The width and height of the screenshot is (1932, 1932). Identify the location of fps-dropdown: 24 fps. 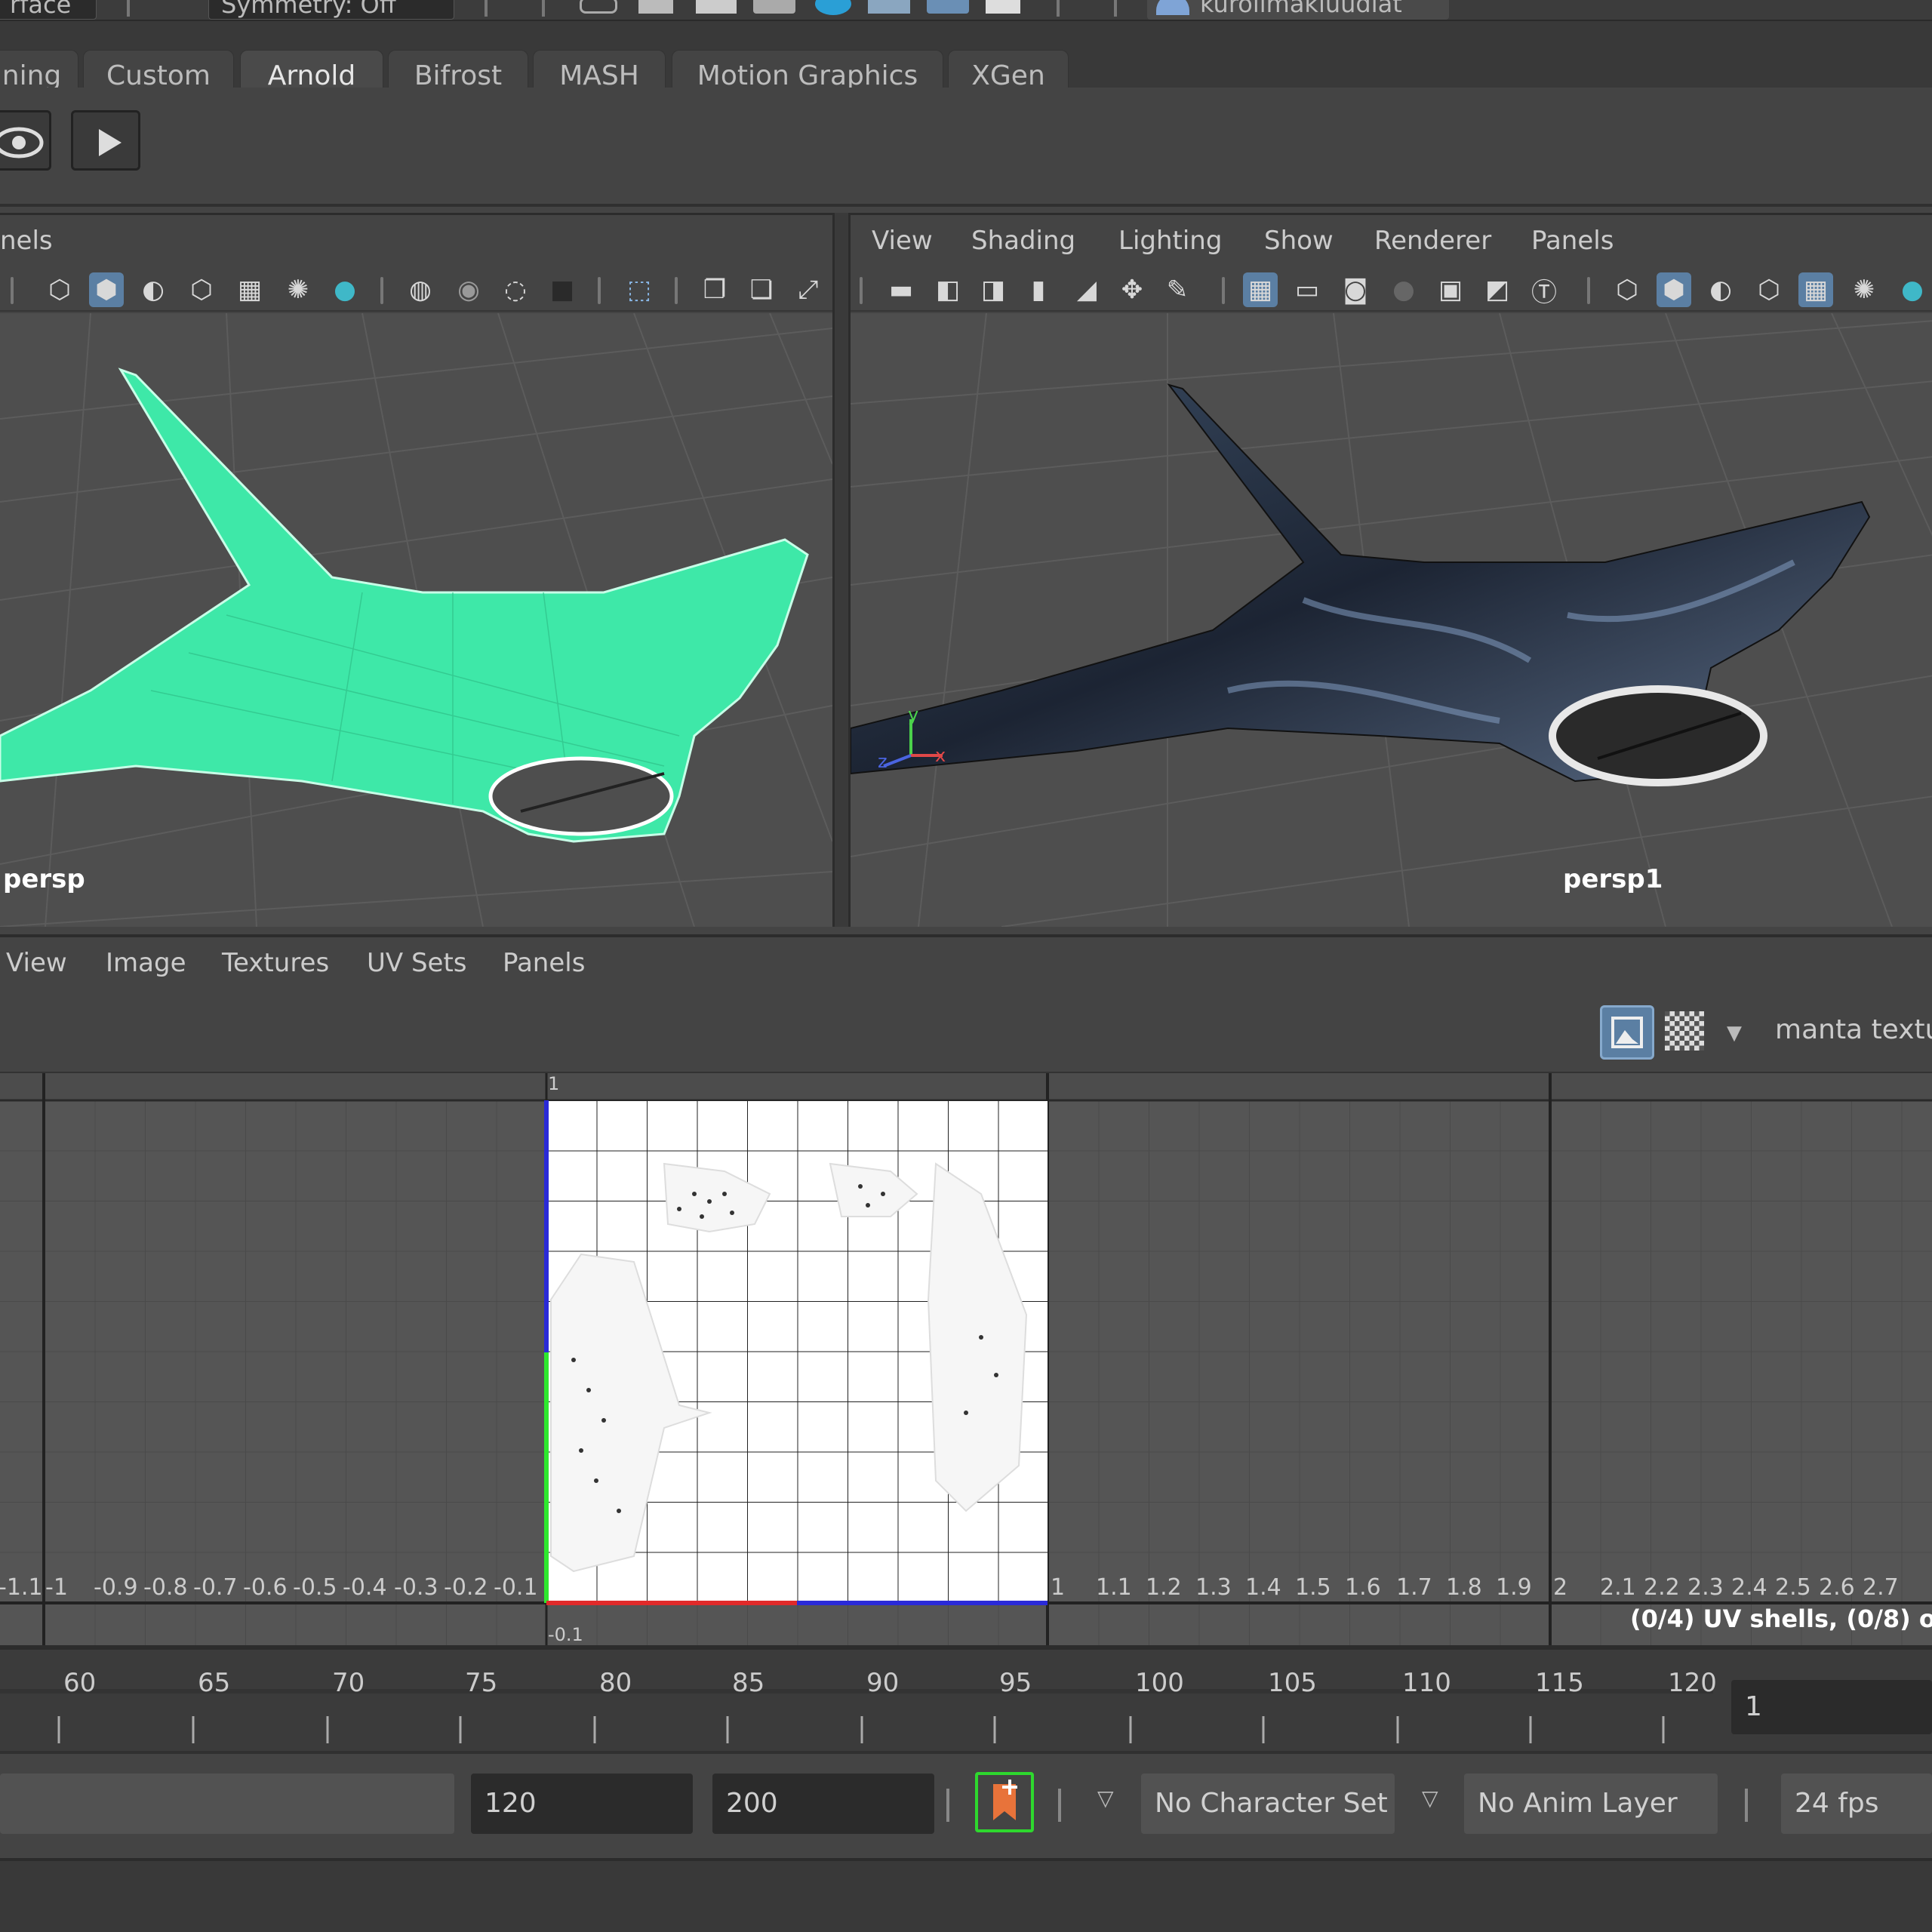
(1856, 1804).